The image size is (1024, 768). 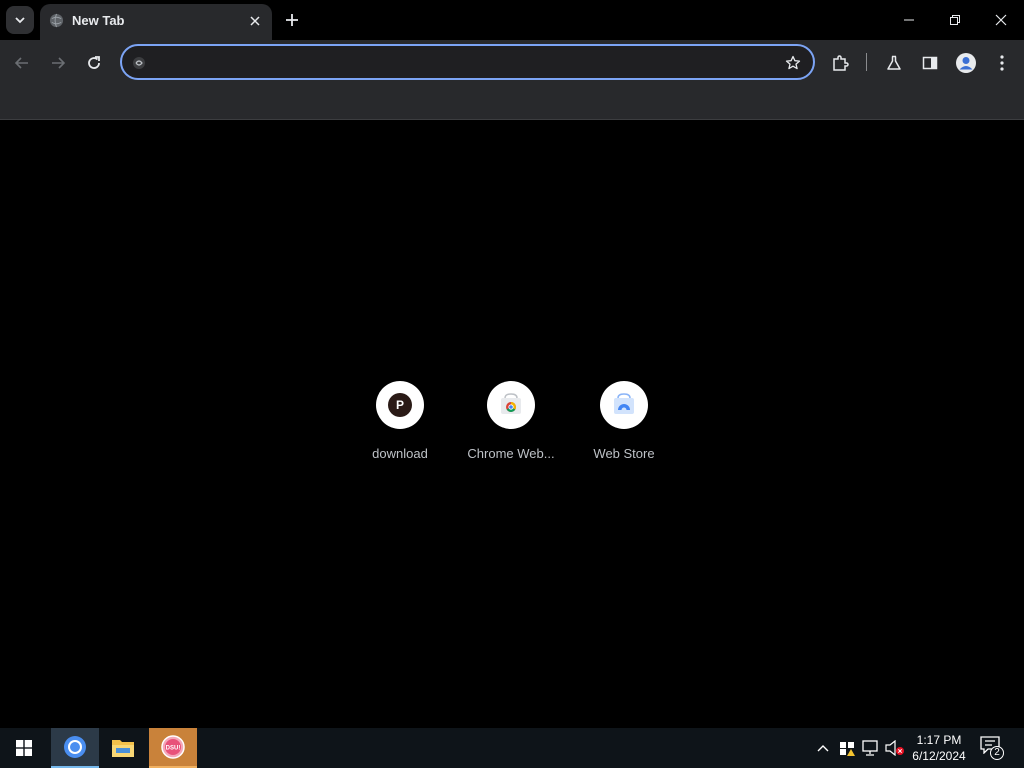 I want to click on network-icon, so click(x=870, y=748).